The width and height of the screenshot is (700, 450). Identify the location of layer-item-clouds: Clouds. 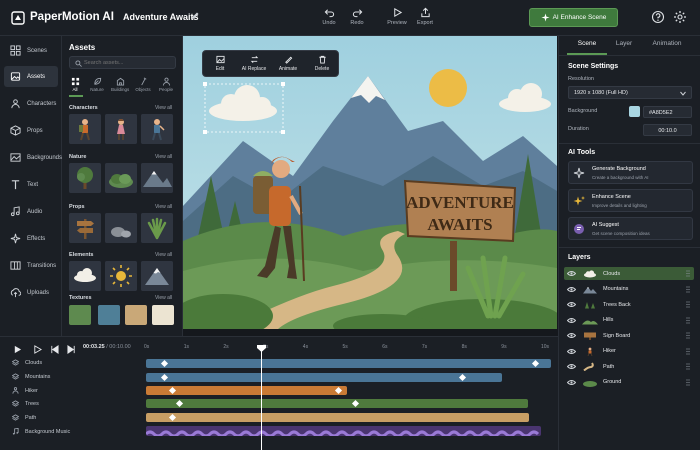
(629, 273).